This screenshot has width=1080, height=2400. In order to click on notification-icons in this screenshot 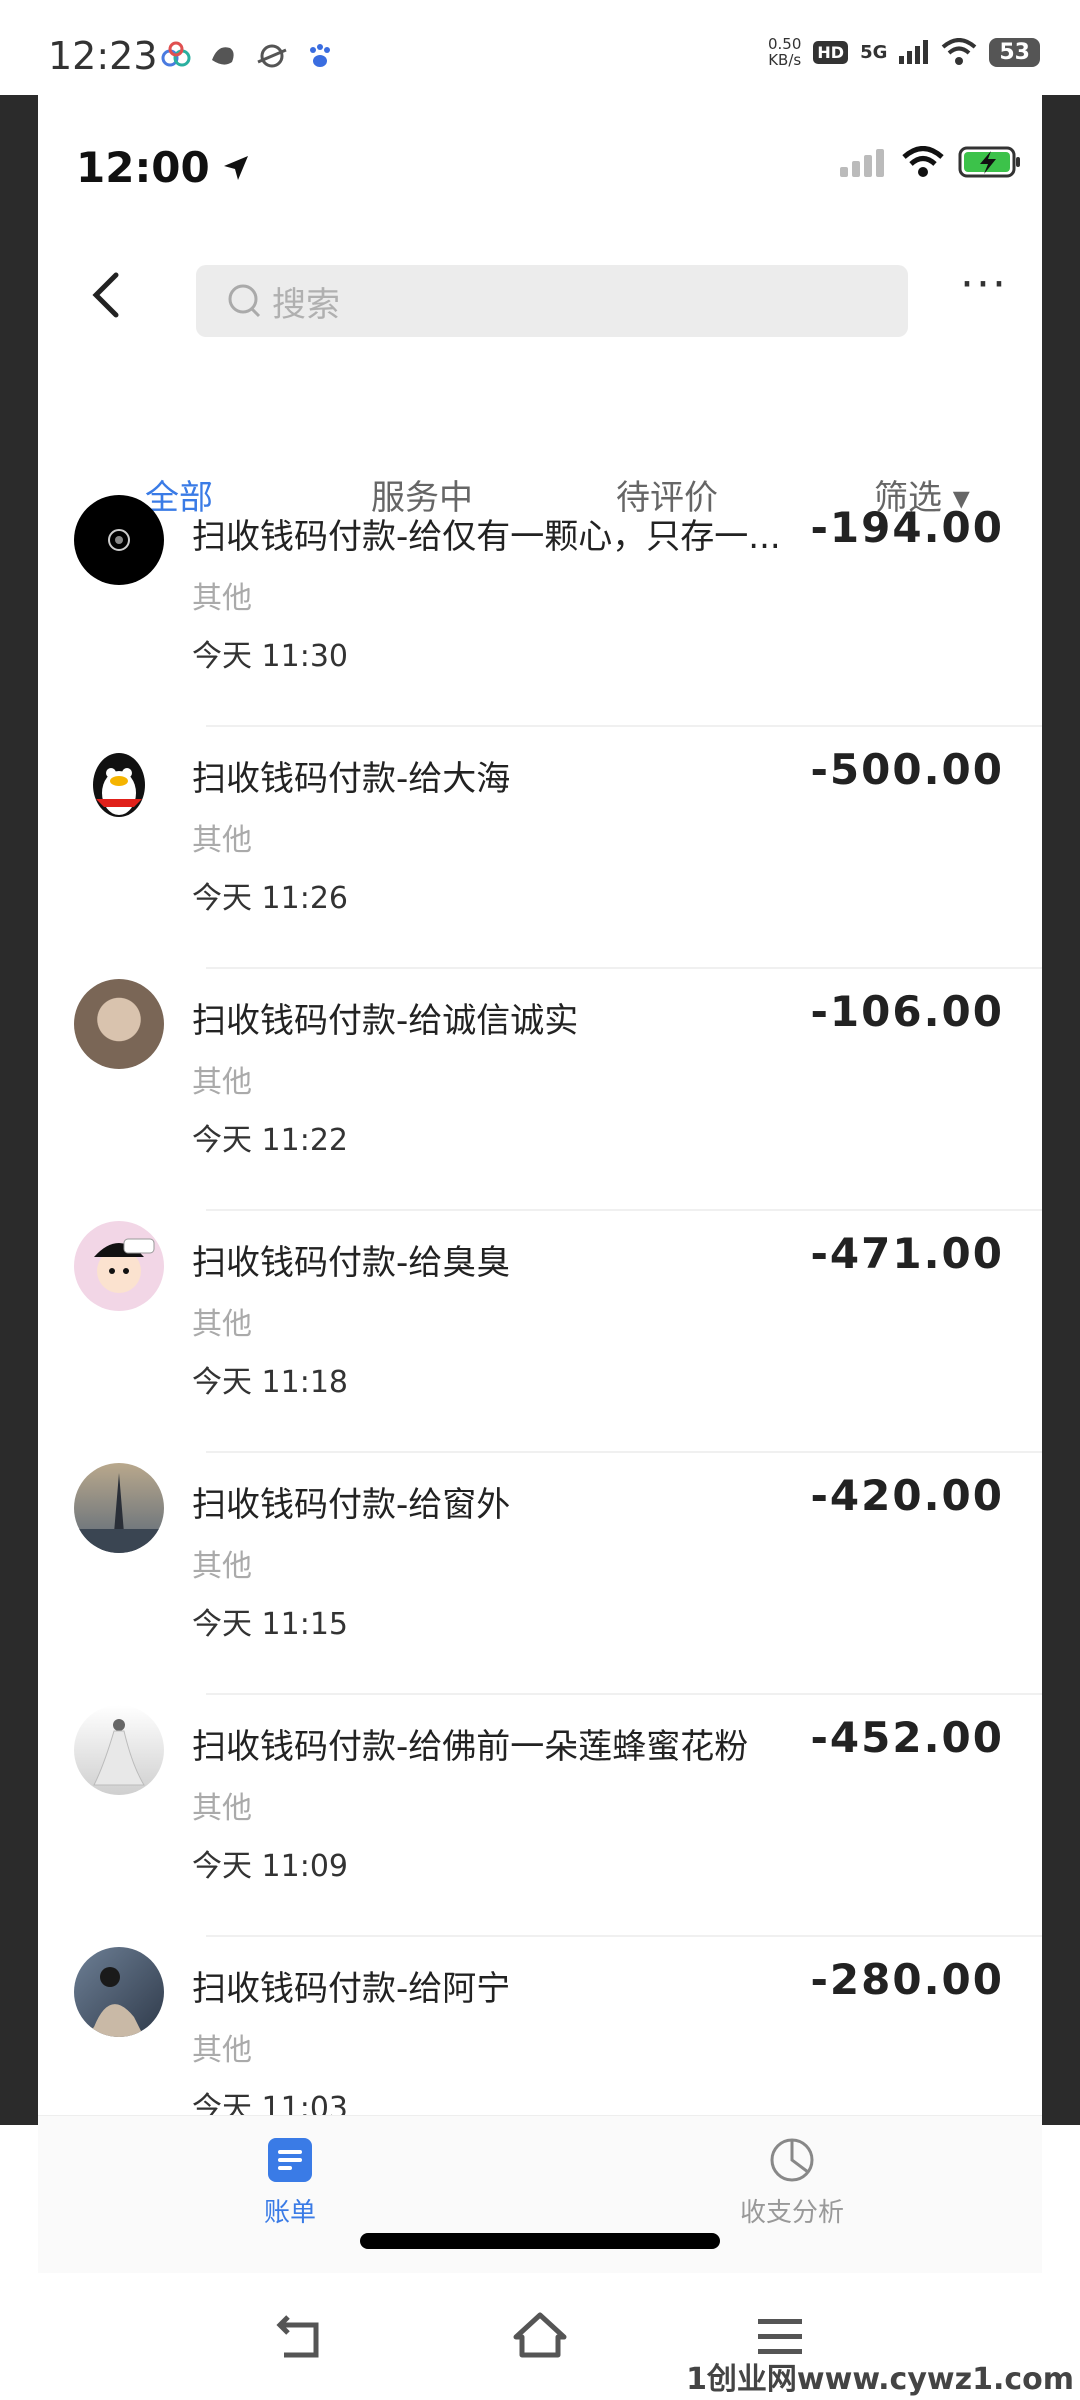, I will do `click(248, 56)`.